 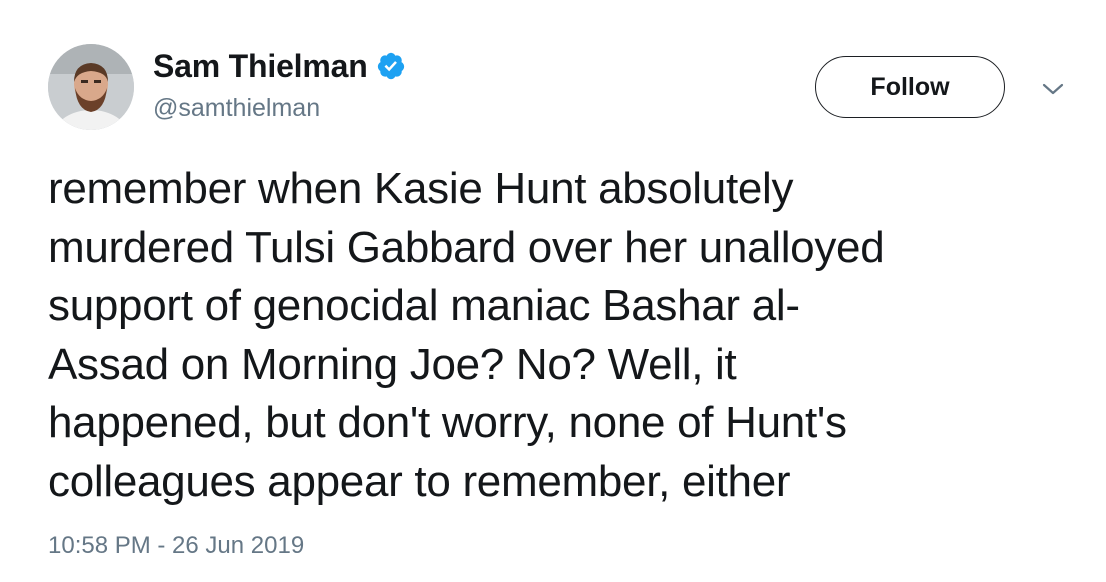 I want to click on tweet-text-line: support of genocidal maniac Bashar al-, so click(x=424, y=305).